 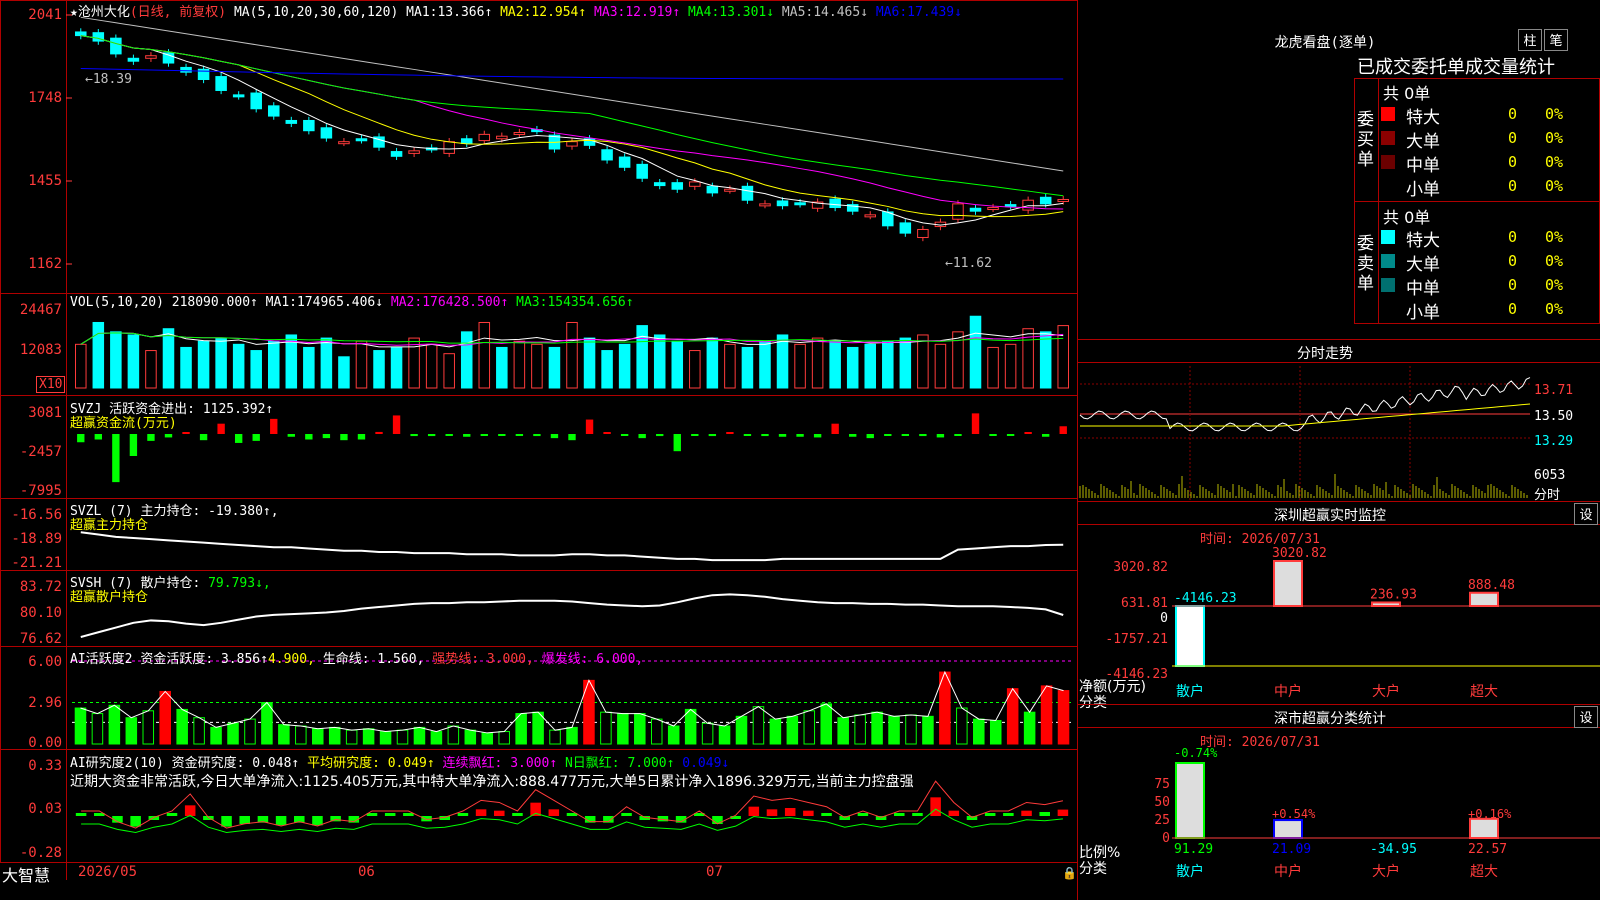 I want to click on x-axis-label: 2026/05, so click(x=108, y=872).